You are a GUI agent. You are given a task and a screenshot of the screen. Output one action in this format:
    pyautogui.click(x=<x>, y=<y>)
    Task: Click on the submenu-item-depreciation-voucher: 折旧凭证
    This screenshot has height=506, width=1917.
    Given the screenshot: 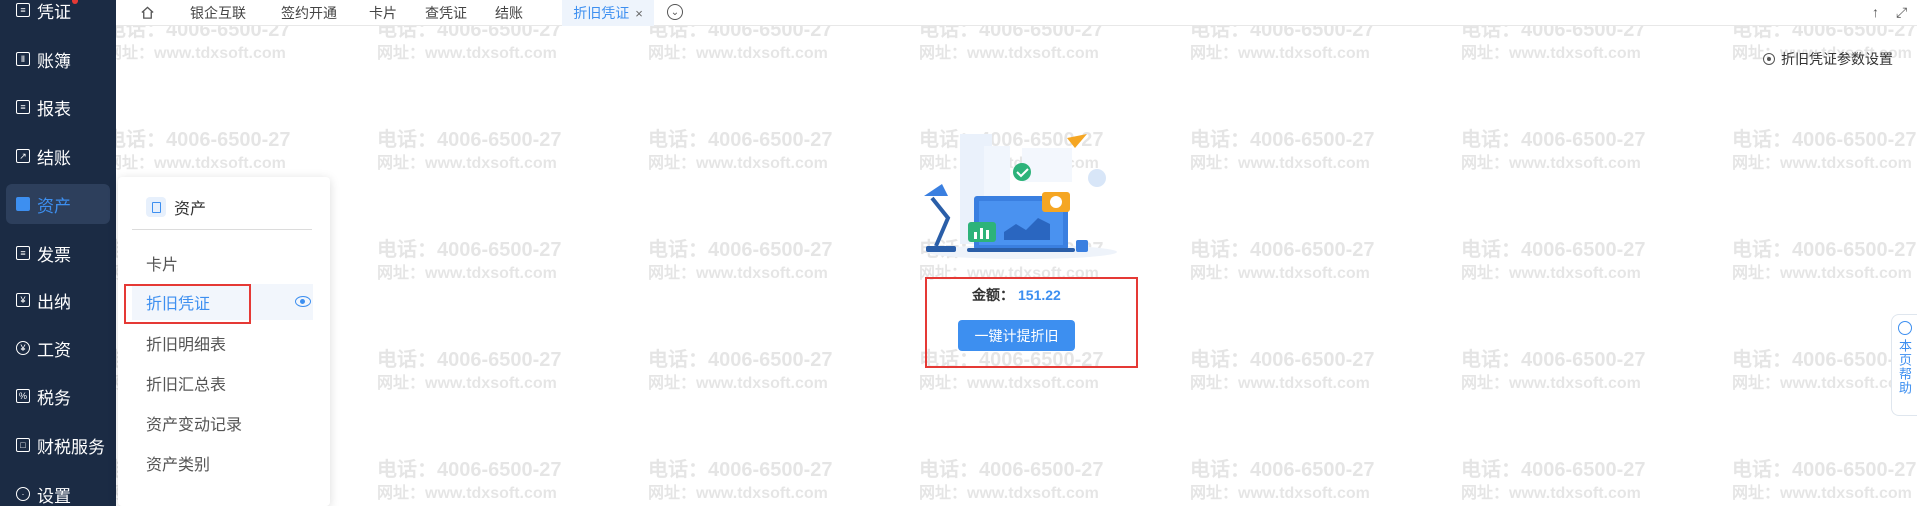 What is the action you would take?
    pyautogui.click(x=222, y=302)
    